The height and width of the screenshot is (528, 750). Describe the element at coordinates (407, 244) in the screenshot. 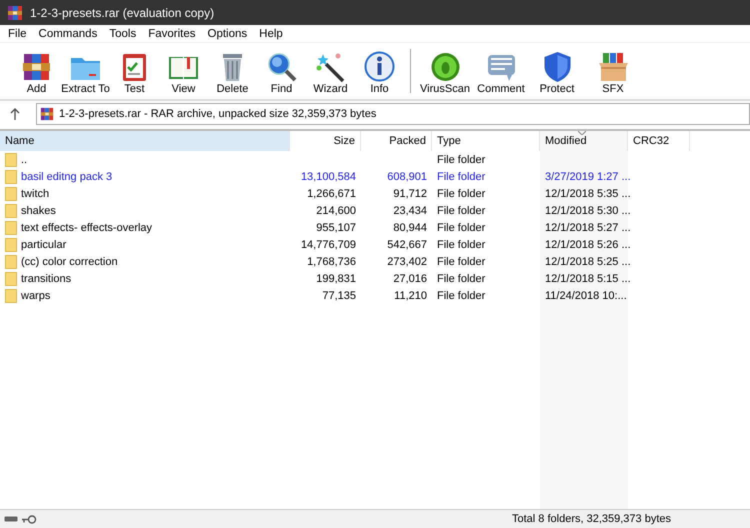

I see `table-cell: 542,667` at that location.